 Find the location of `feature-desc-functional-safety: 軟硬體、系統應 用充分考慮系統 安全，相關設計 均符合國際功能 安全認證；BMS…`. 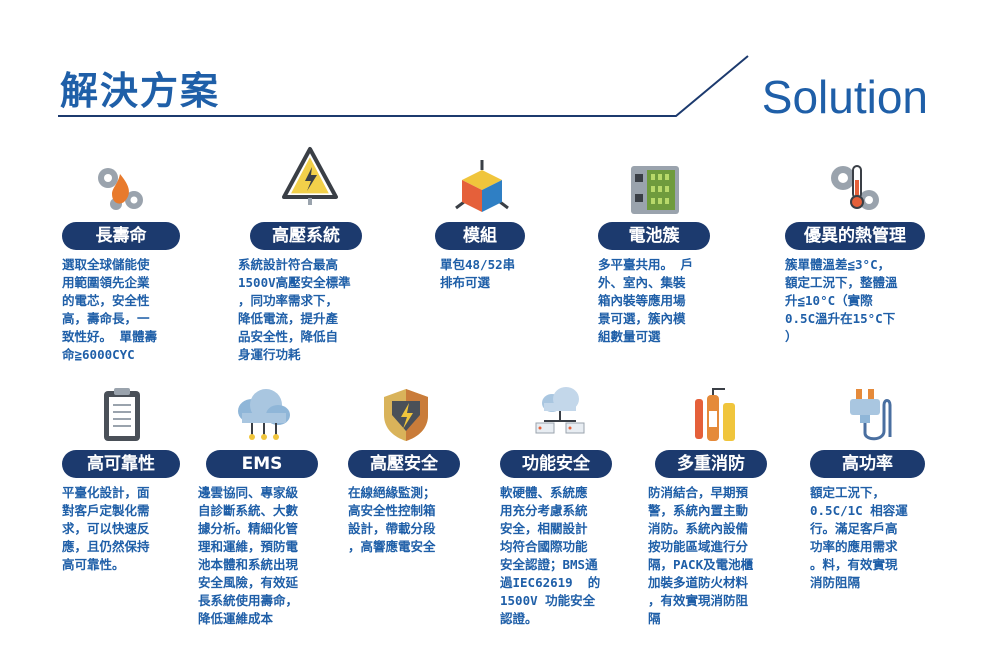

feature-desc-functional-safety: 軟硬體、系統應 用充分考慮系統 安全，相關設計 均符合國際功能 安全認證；BMS… is located at coordinates (550, 555).